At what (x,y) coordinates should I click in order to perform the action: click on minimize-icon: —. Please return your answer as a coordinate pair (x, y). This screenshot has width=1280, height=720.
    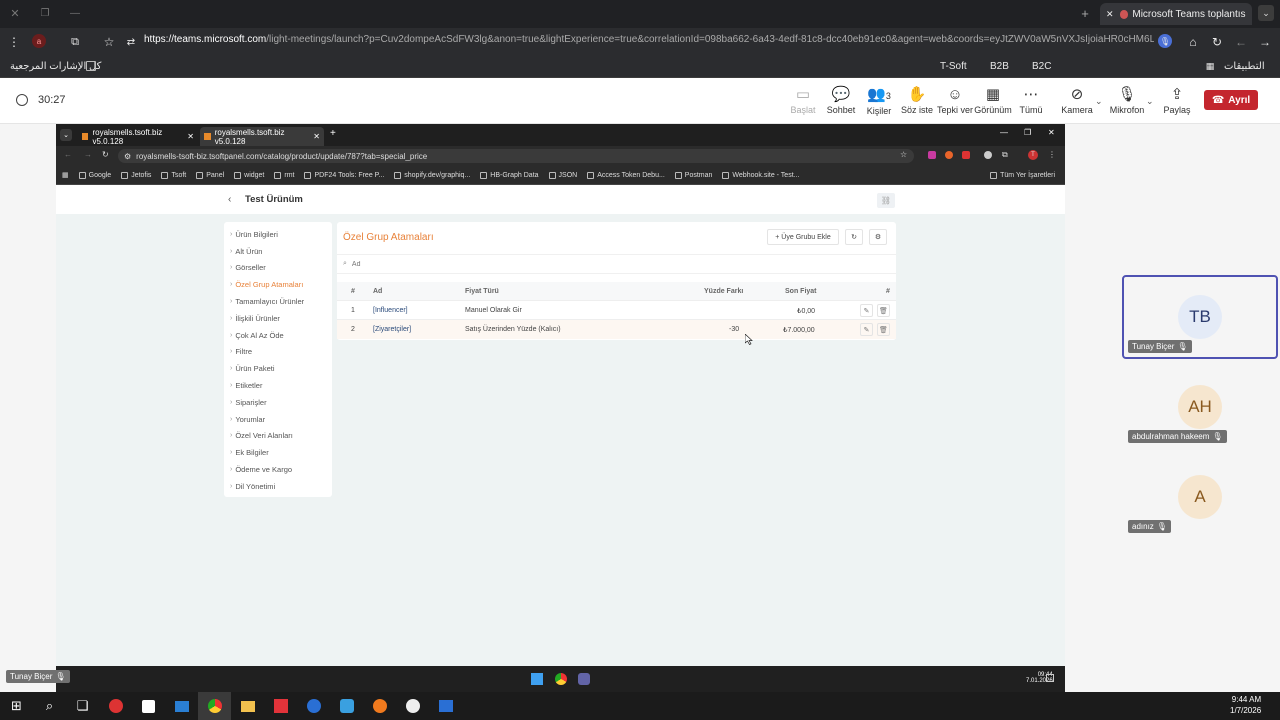
    Looking at the image, I should click on (1004, 132).